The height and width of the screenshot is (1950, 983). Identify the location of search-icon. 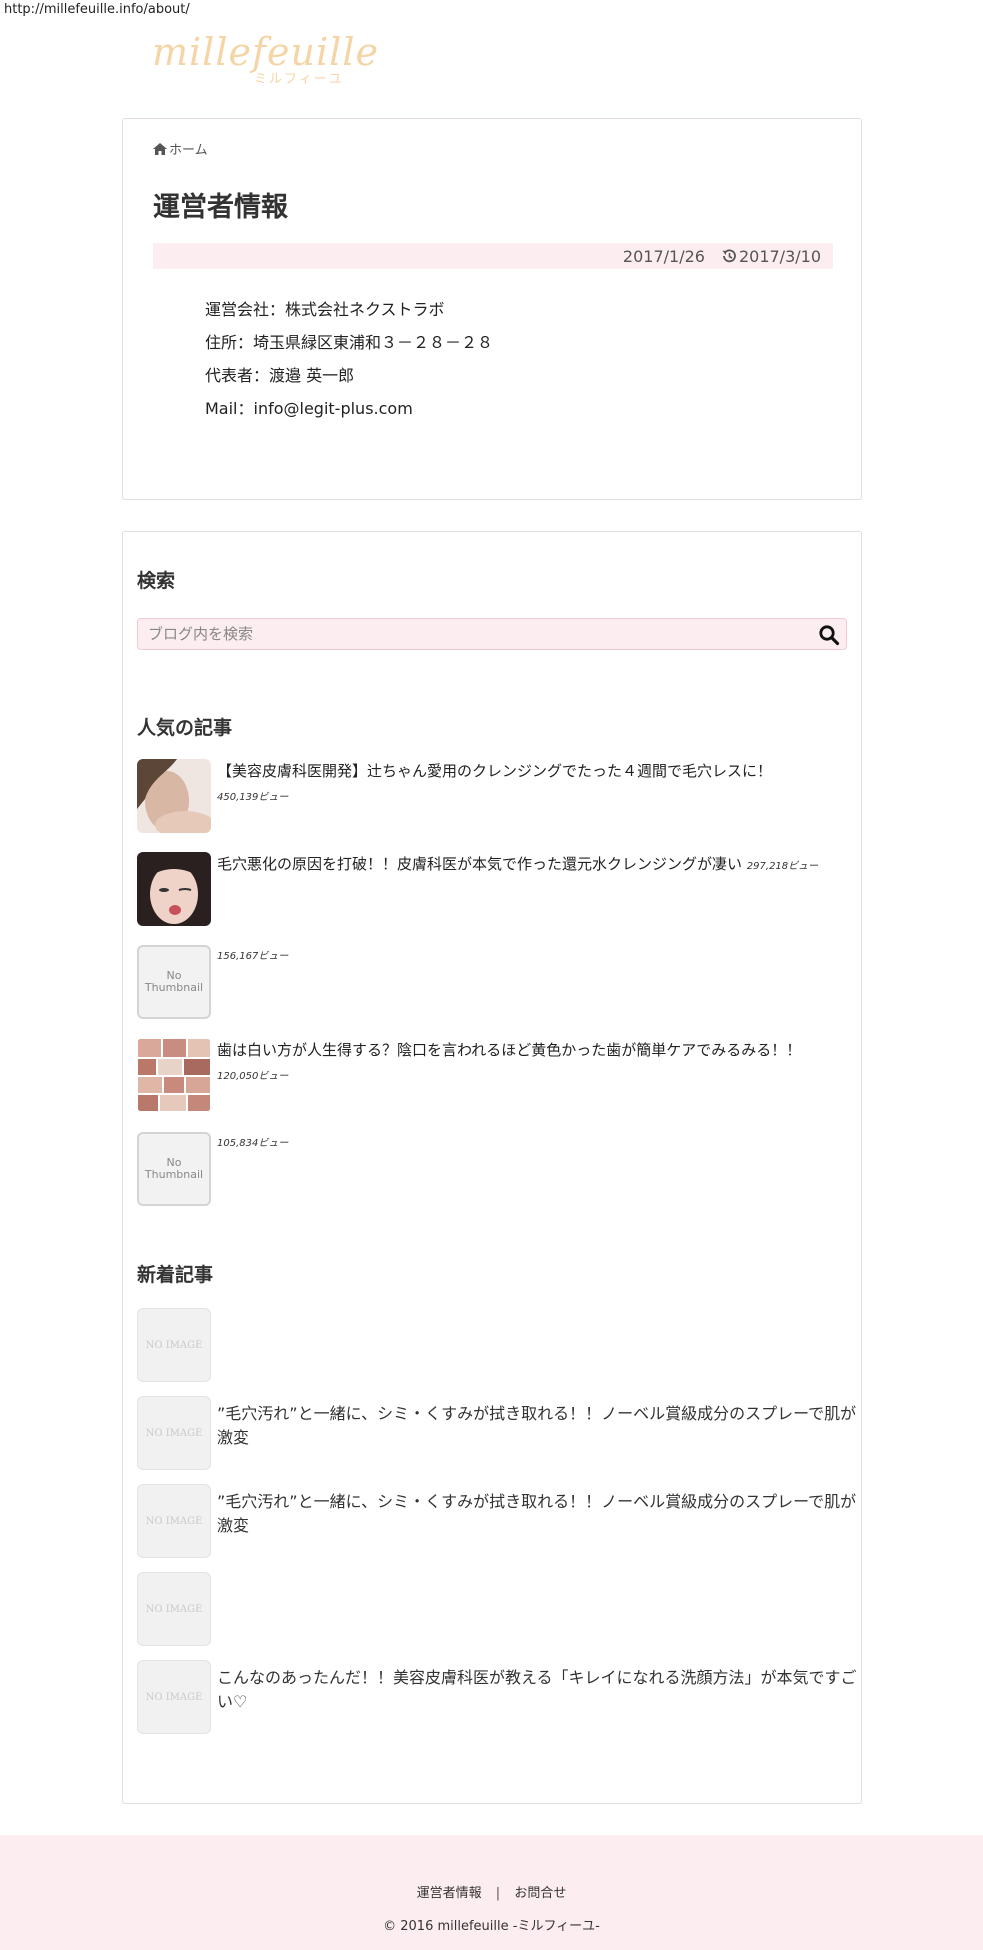
(829, 635).